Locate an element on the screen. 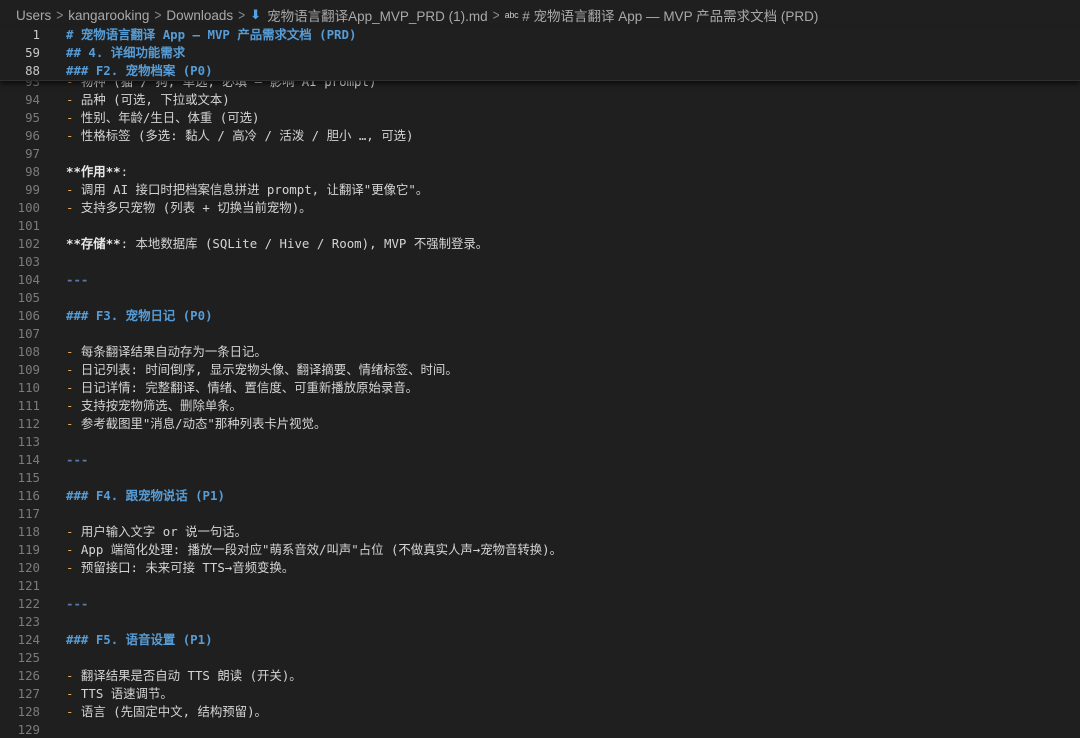 This screenshot has height=738, width=1080. code-line: 111 - 支持按宠物筛选、删除单条。 is located at coordinates (540, 406).